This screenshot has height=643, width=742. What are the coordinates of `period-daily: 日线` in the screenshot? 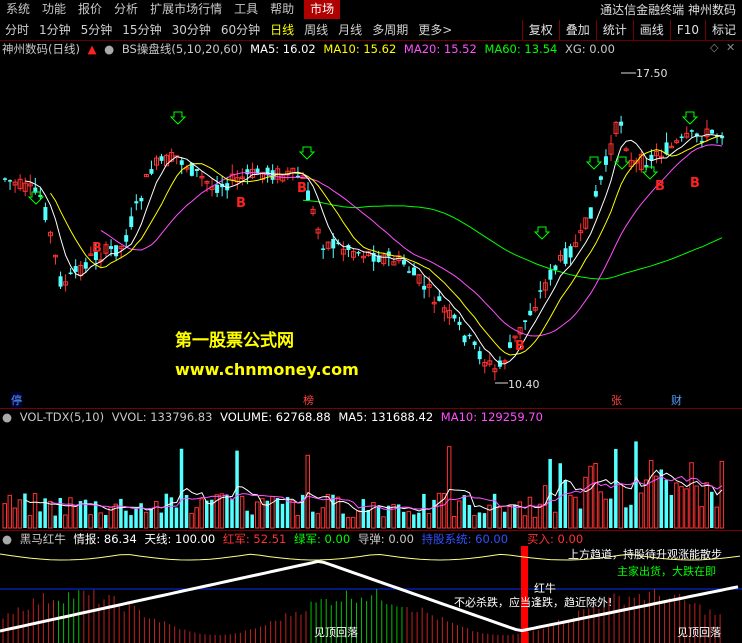 It's located at (282, 30).